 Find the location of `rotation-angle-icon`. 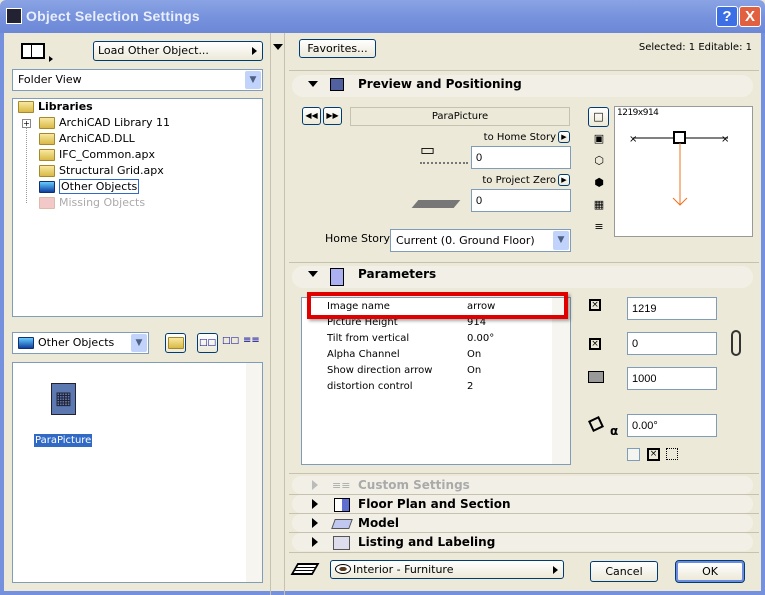

rotation-angle-icon is located at coordinates (596, 424).